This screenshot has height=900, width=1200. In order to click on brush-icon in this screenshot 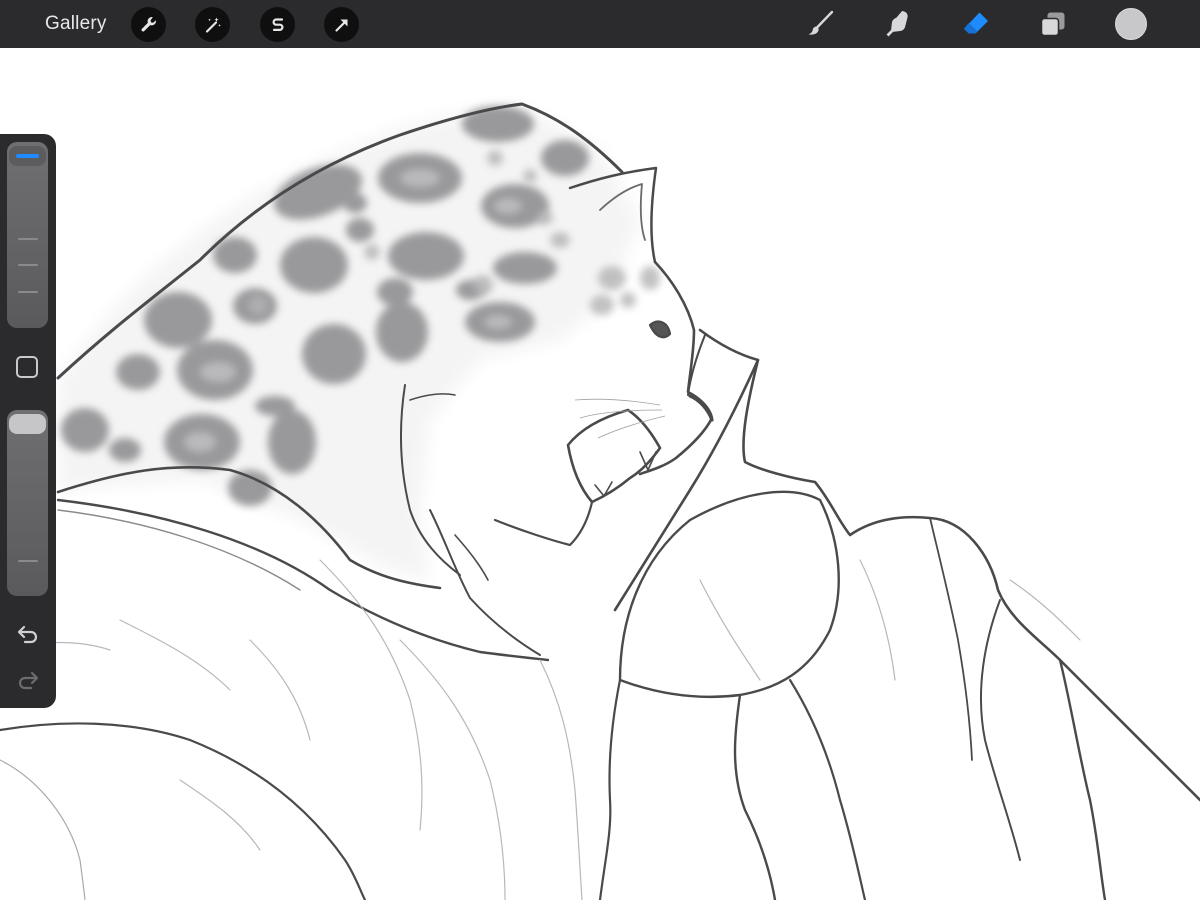, I will do `click(821, 22)`.